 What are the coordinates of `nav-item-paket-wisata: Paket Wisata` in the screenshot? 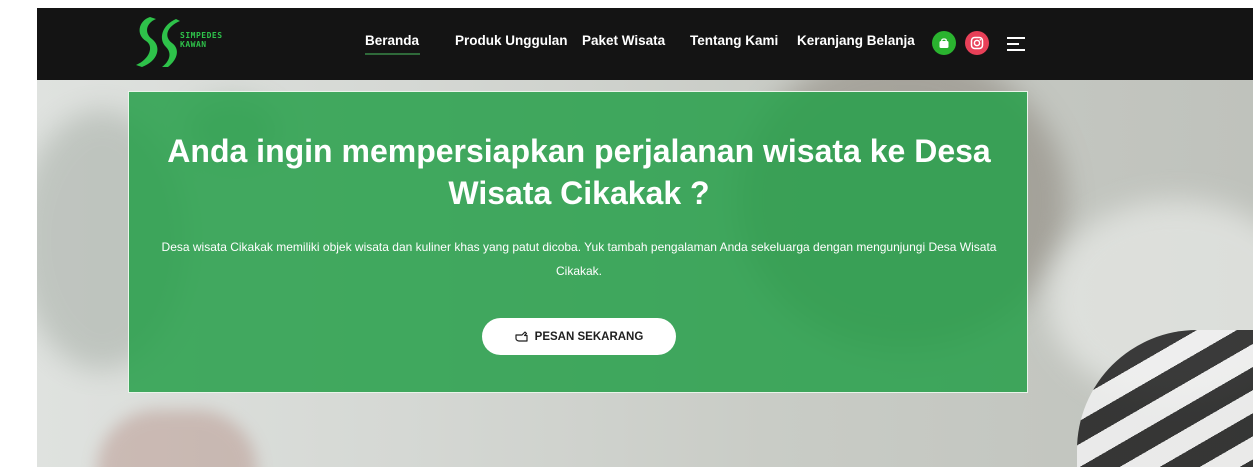 It's located at (623, 40).